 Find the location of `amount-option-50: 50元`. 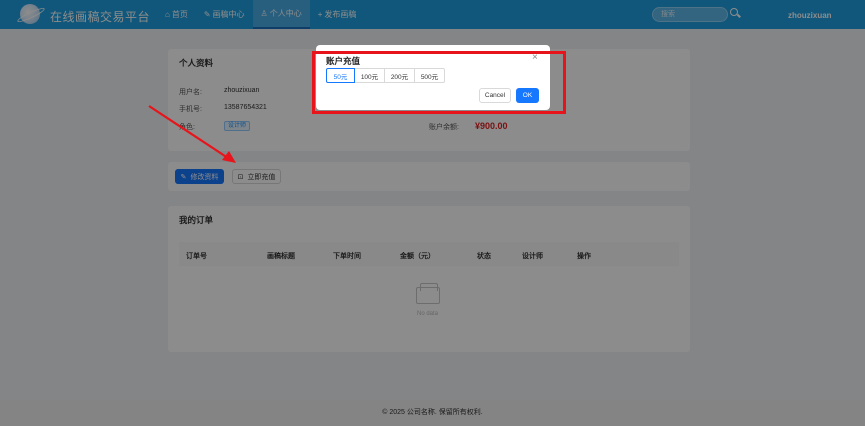

amount-option-50: 50元 is located at coordinates (340, 75).